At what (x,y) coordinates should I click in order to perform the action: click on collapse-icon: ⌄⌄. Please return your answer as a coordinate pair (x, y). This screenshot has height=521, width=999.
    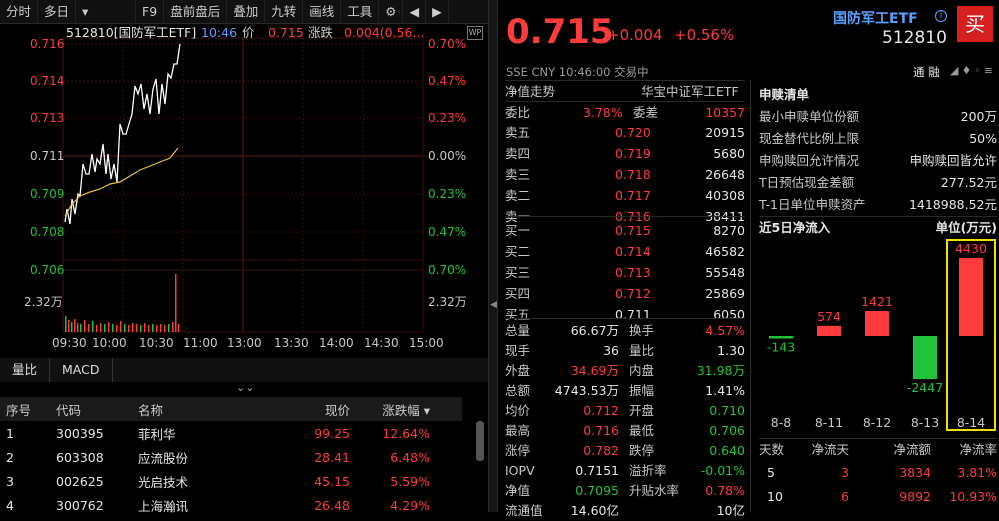
    Looking at the image, I should click on (245, 387).